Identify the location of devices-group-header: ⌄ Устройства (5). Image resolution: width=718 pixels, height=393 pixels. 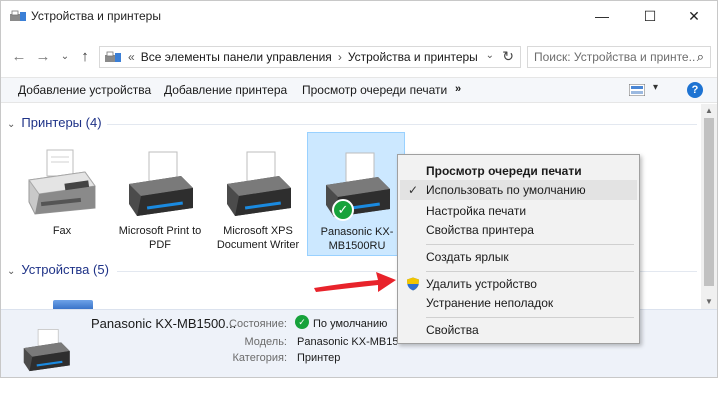
(58, 269).